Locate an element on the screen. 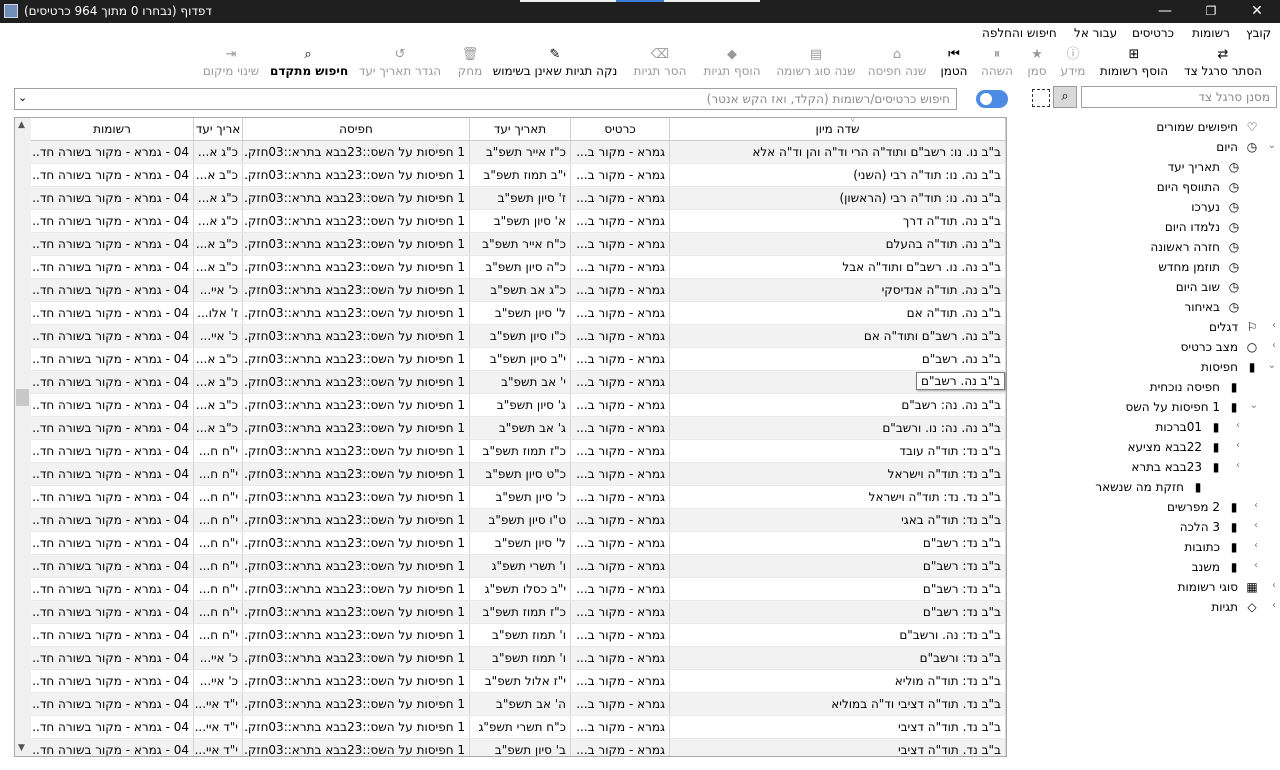 The image size is (1280, 770). menu-notes: רשומות is located at coordinates (1211, 33).